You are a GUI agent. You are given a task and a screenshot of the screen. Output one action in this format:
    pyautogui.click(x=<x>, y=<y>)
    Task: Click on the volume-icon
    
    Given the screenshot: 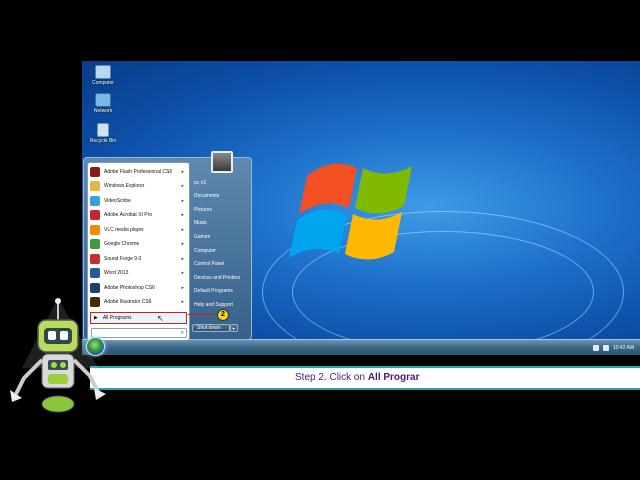 What is the action you would take?
    pyautogui.click(x=605, y=347)
    